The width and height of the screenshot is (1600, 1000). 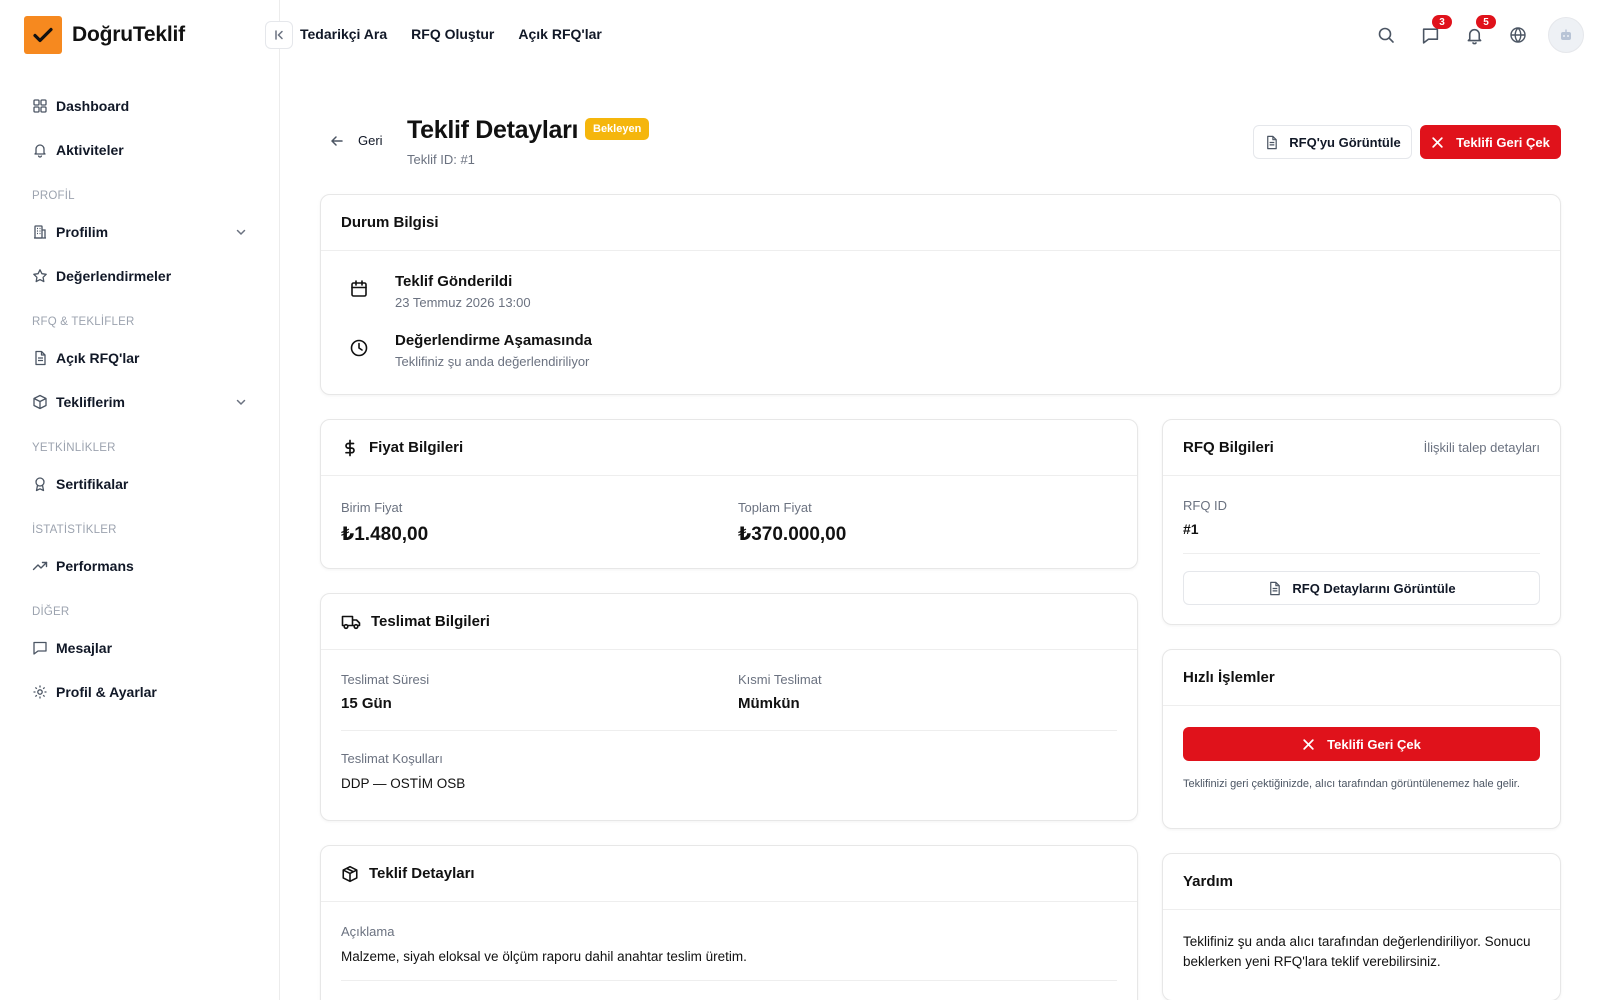 I want to click on sidebar-item-settings: Profil & Ayarlar, so click(x=142, y=692).